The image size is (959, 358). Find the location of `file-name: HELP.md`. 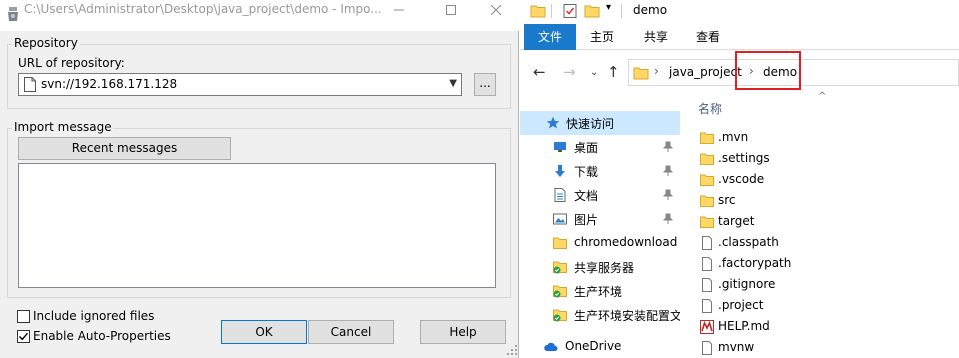

file-name: HELP.md is located at coordinates (744, 326).